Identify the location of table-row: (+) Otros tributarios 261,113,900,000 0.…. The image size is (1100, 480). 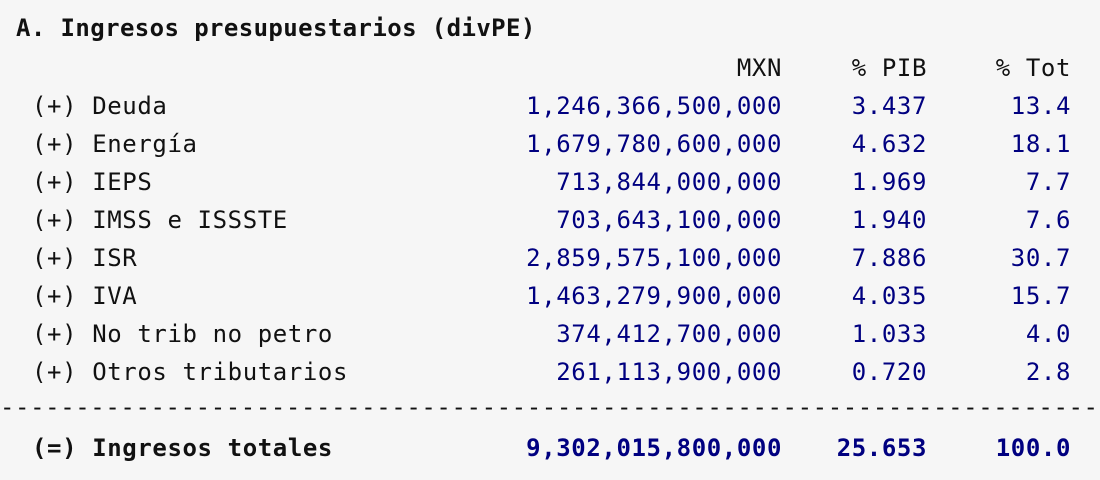
(550, 375).